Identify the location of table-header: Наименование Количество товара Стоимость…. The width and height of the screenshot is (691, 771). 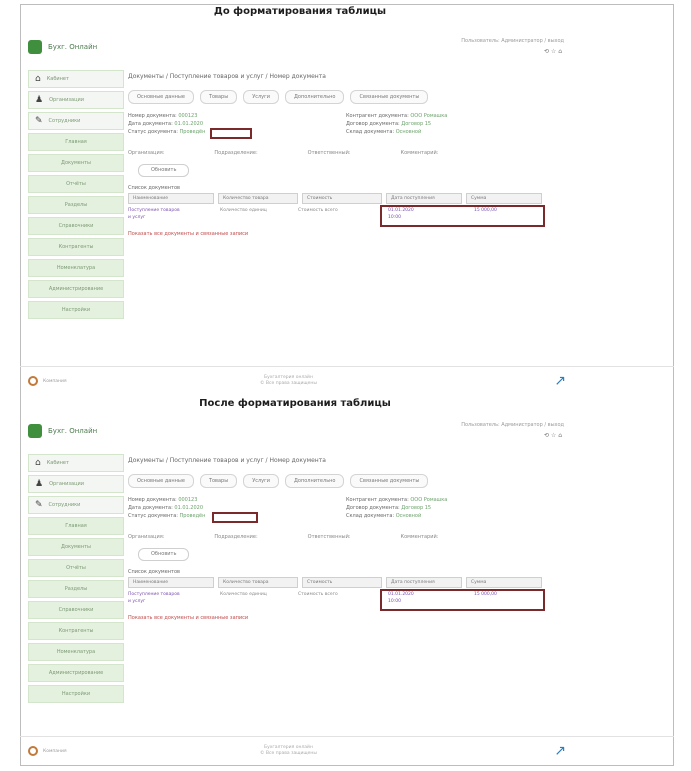
(348, 582).